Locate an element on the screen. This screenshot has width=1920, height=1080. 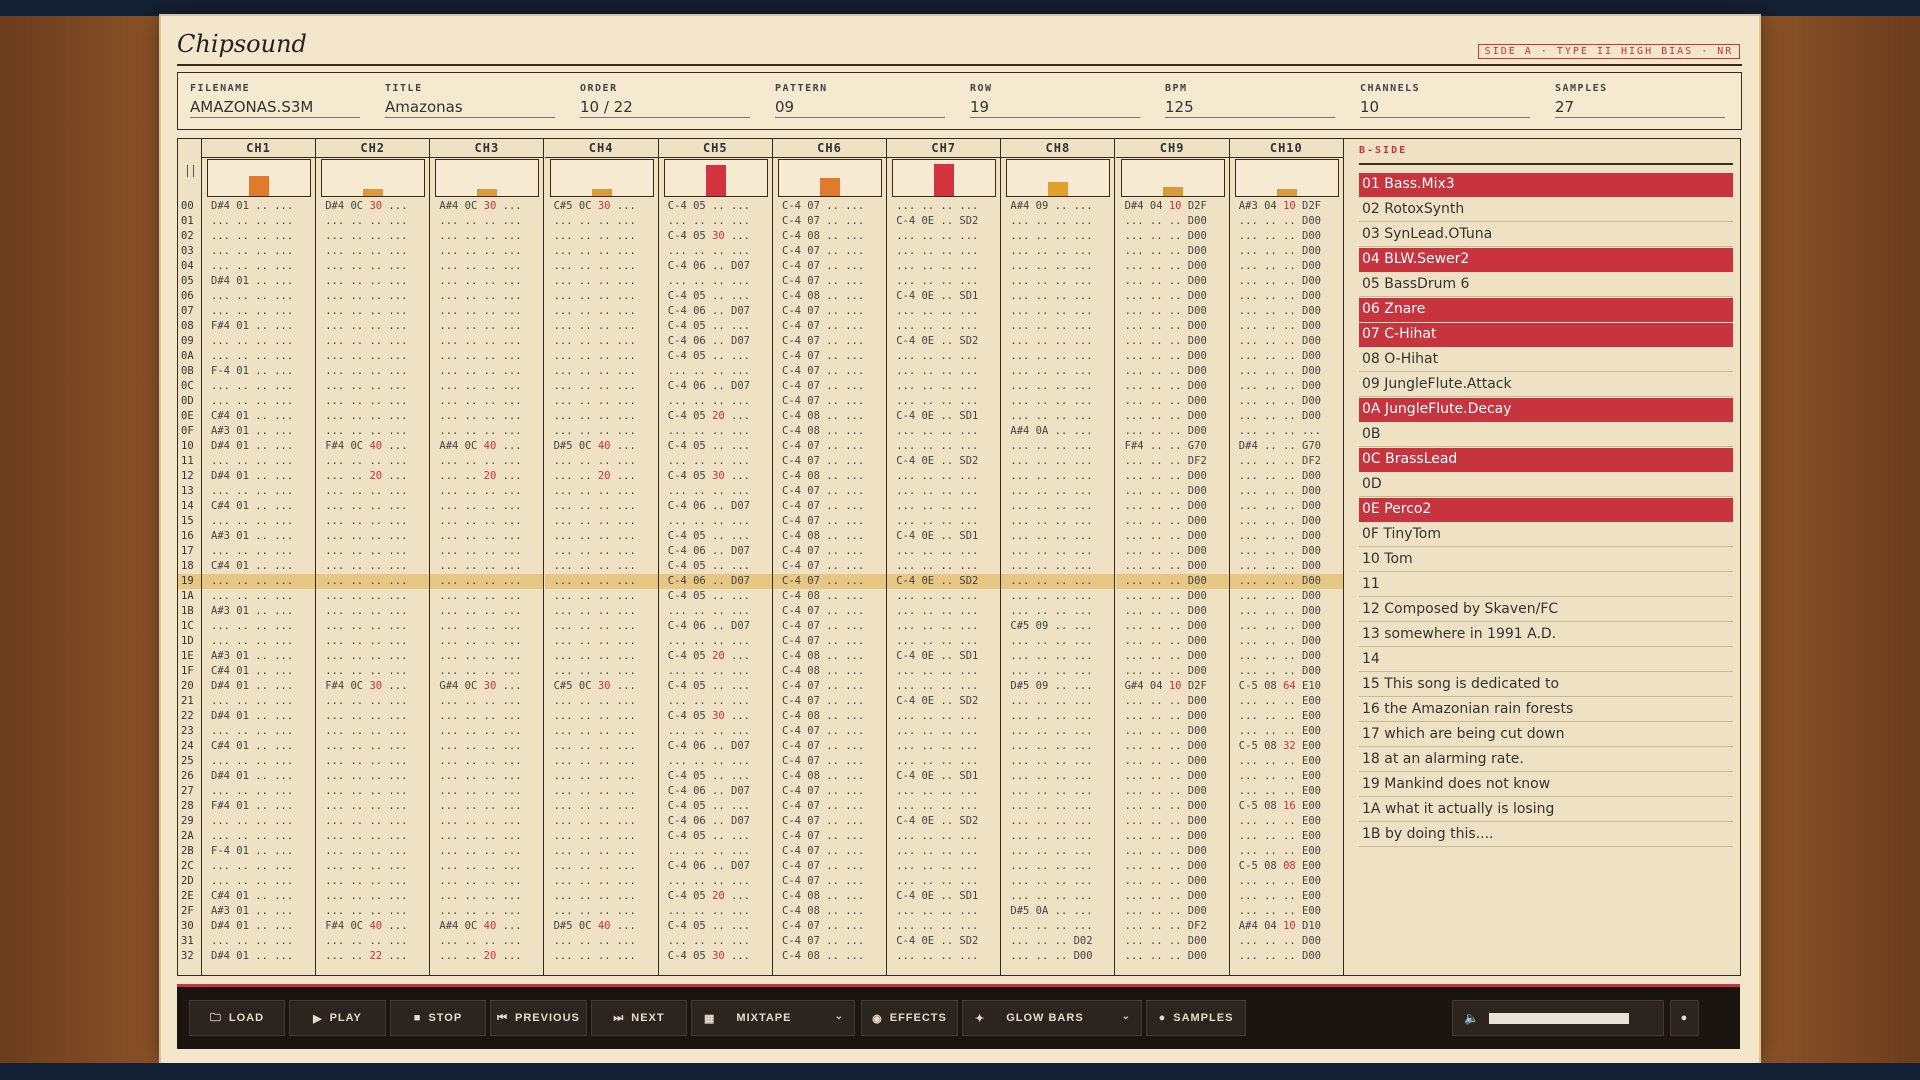
glow-bars-select: ✦ GLOW BARS ⌄ is located at coordinates (1052, 1018).